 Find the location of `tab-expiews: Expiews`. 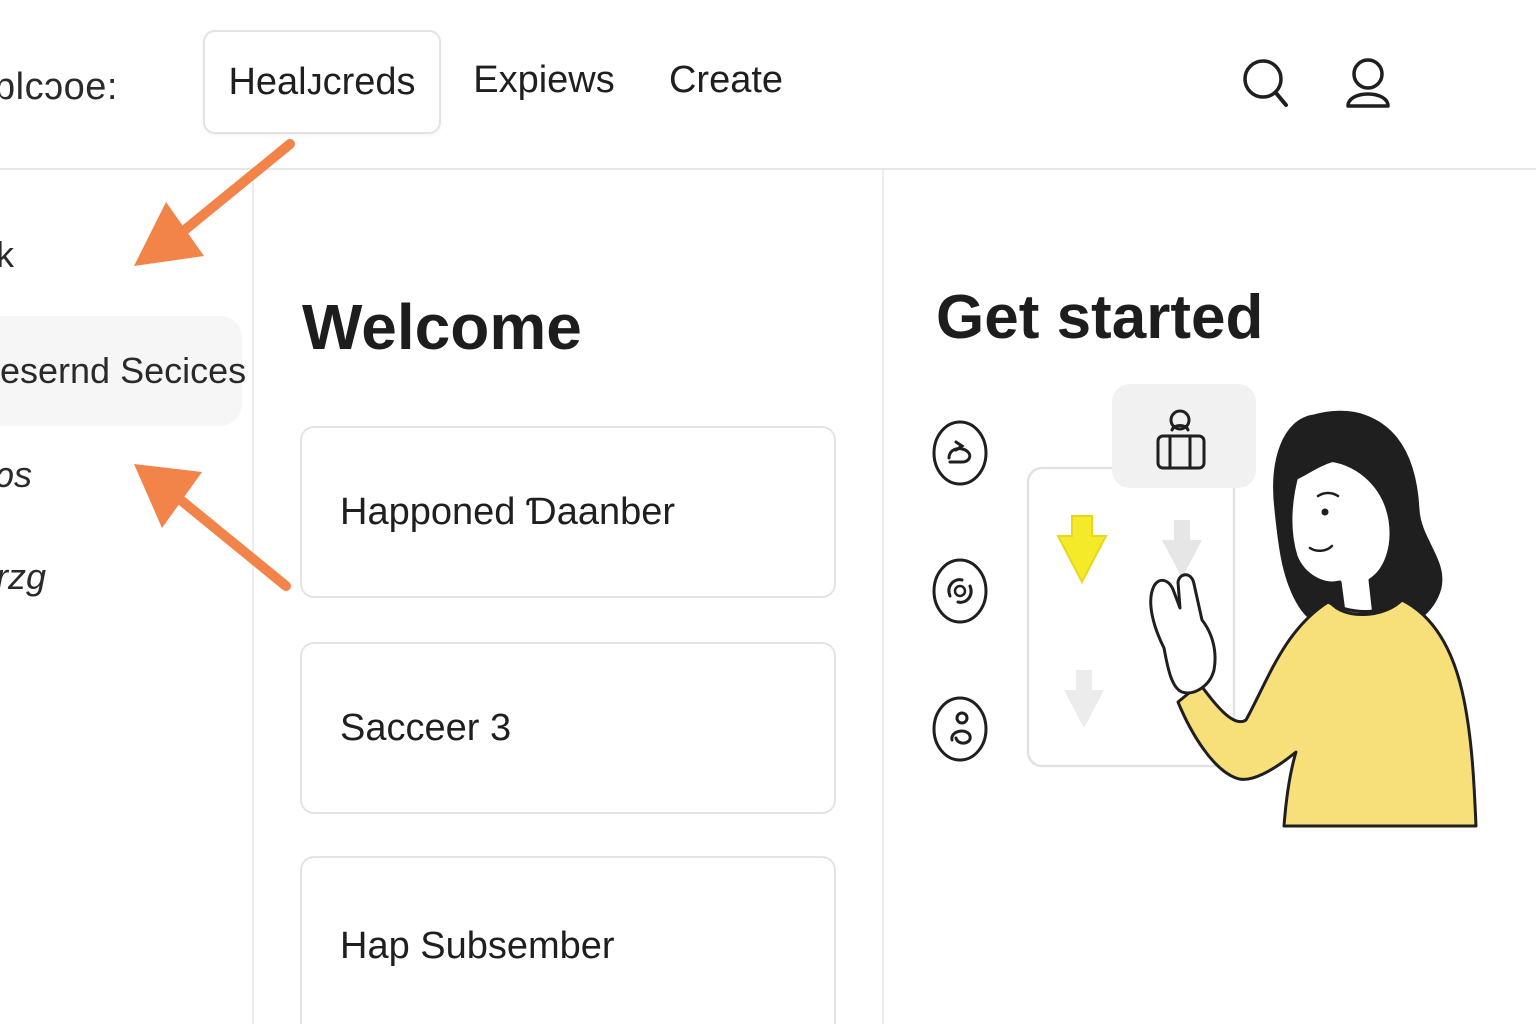

tab-expiews: Expiews is located at coordinates (544, 80).